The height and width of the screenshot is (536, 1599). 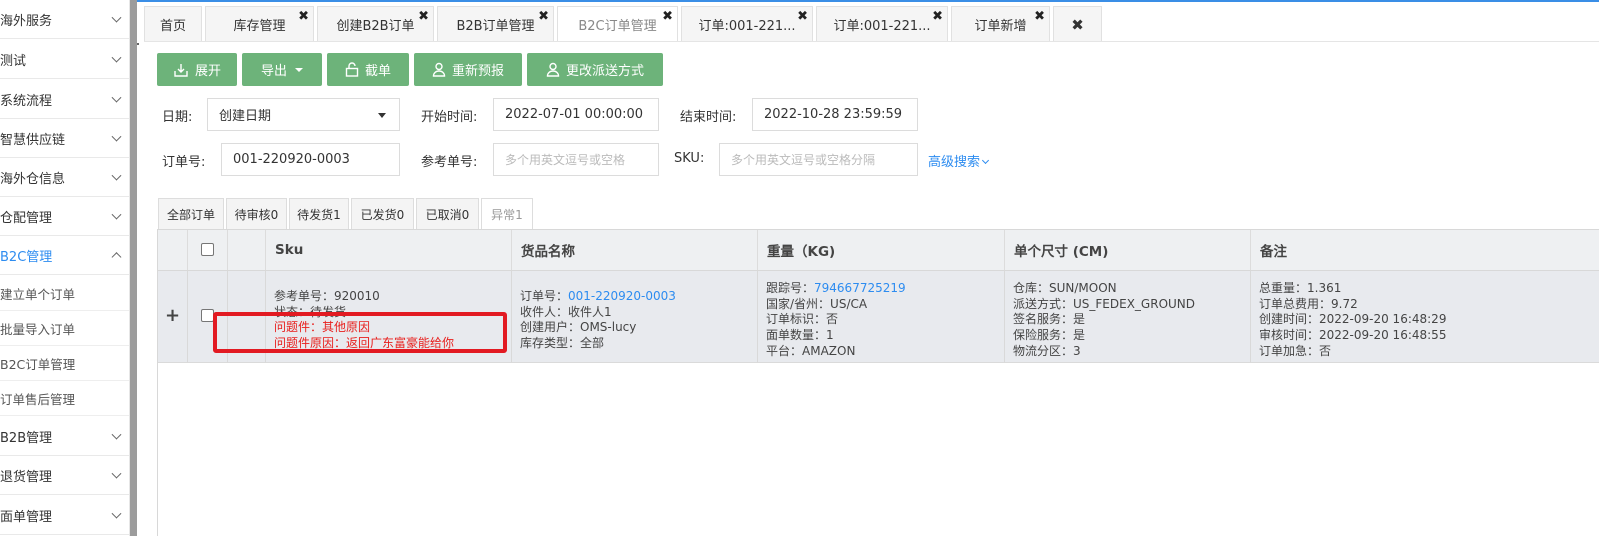 What do you see at coordinates (1353, 319) in the screenshot?
I see `created-time-text: 创建时间：2022-09-20 16:48:29` at bounding box center [1353, 319].